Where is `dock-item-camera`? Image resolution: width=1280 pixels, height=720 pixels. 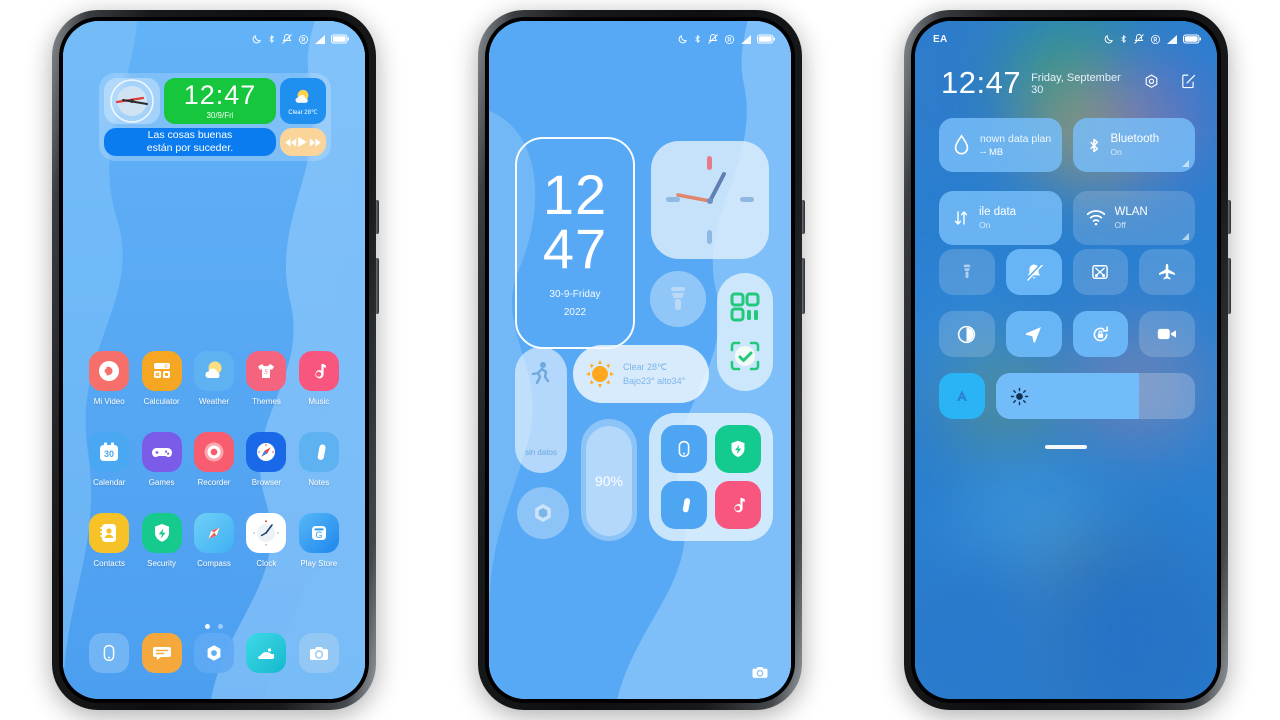 dock-item-camera is located at coordinates (319, 653).